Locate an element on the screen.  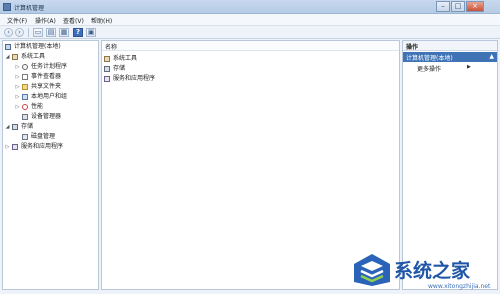
toolbar: ‹ › ▭ ▤ ▦ ? ▣ is located at coordinates (250, 32).